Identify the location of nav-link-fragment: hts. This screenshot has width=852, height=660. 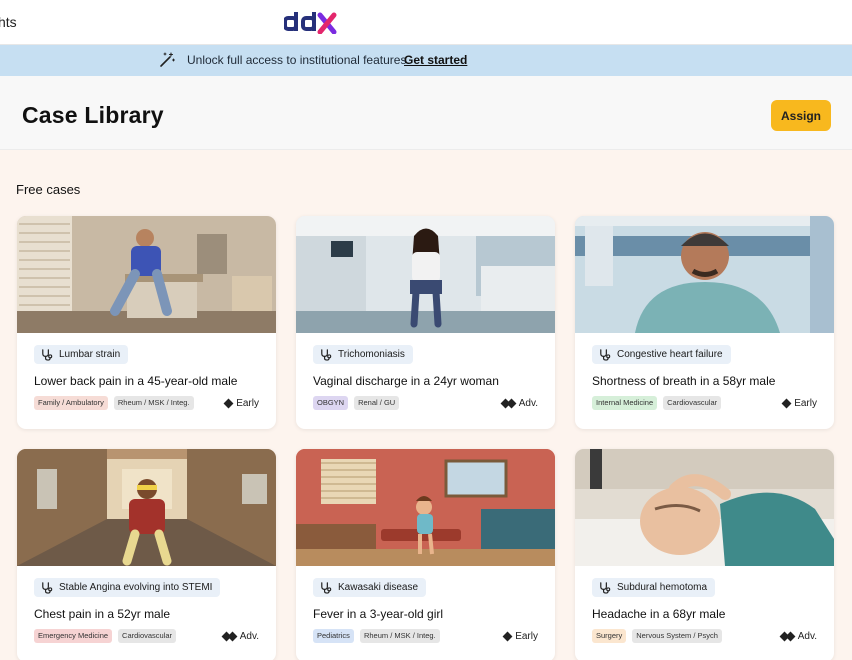
(8, 22).